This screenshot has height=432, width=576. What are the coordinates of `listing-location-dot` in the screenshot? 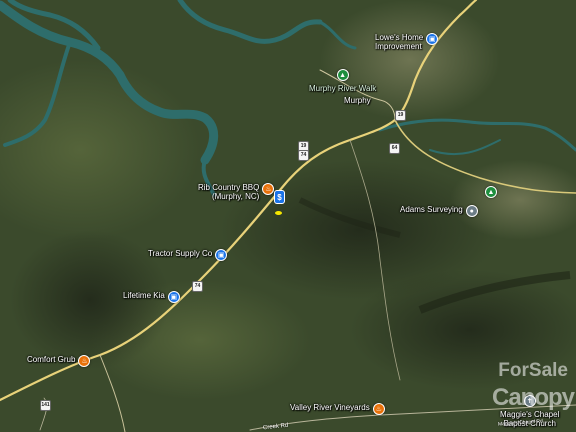 It's located at (278, 213).